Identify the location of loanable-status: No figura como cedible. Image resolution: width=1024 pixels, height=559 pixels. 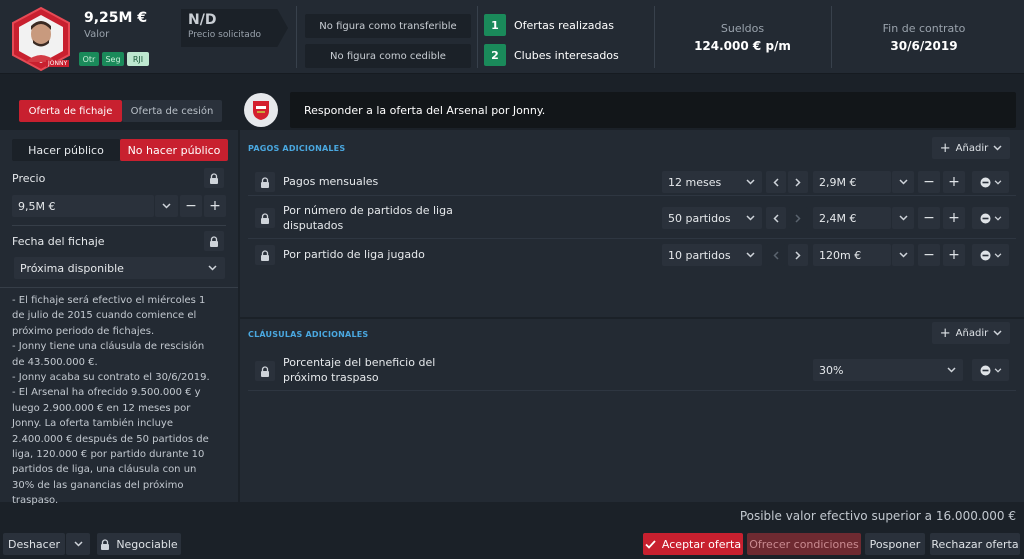
(388, 56).